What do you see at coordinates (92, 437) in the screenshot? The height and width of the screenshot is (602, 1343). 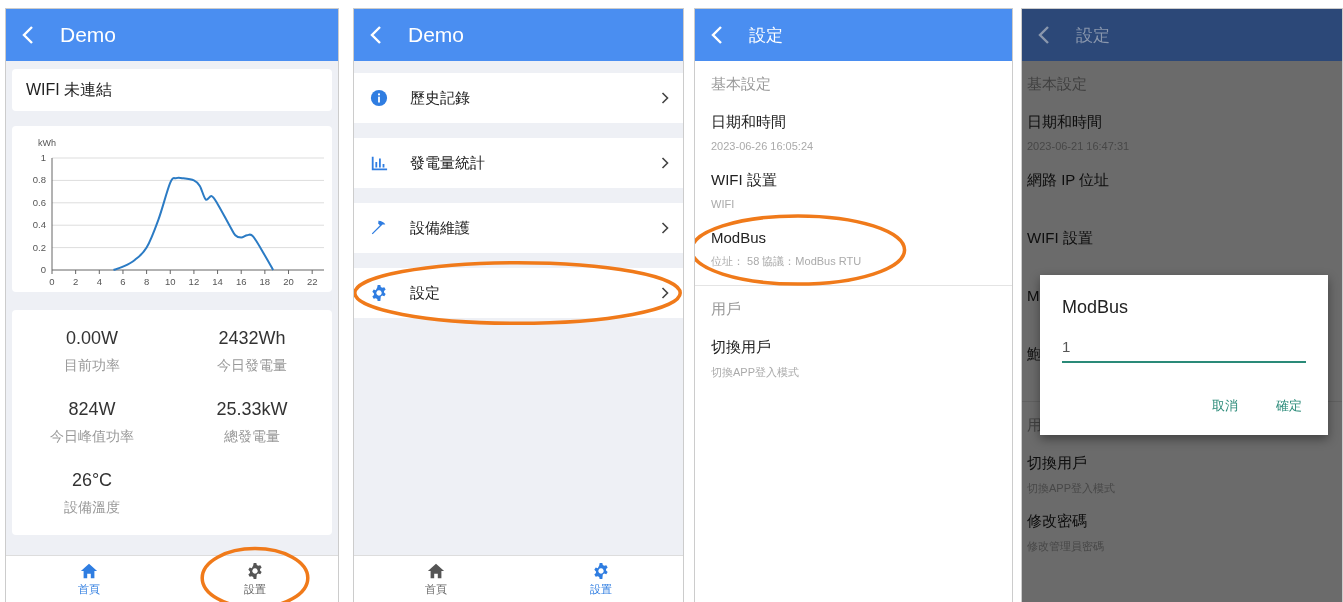 I see `stat-label: 今日峰值功率` at bounding box center [92, 437].